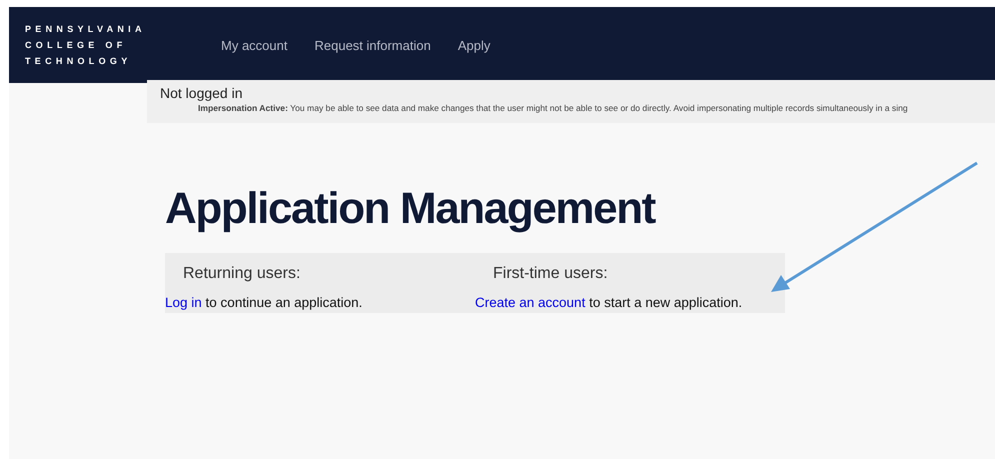 The image size is (995, 459). I want to click on login-status: Not logged in, so click(202, 93).